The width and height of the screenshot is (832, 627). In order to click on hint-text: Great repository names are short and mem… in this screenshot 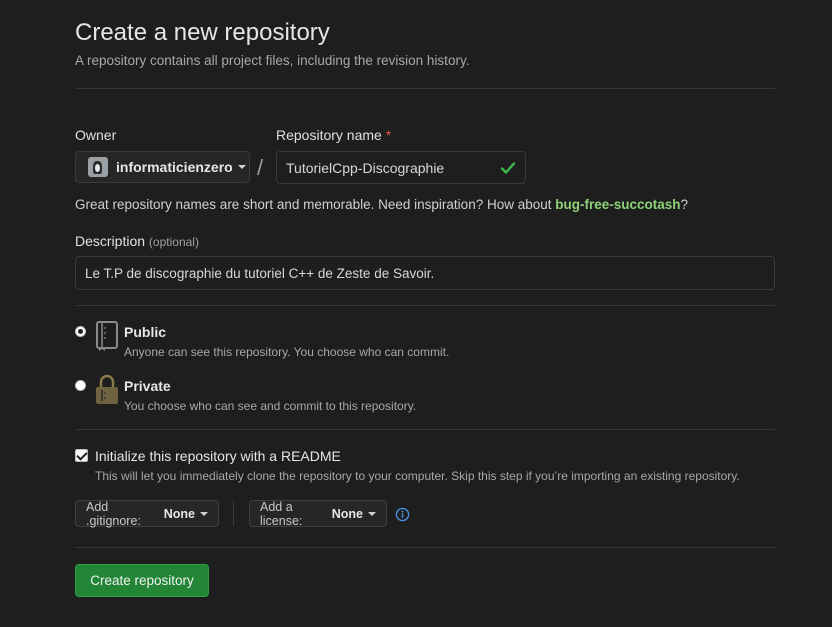, I will do `click(315, 204)`.